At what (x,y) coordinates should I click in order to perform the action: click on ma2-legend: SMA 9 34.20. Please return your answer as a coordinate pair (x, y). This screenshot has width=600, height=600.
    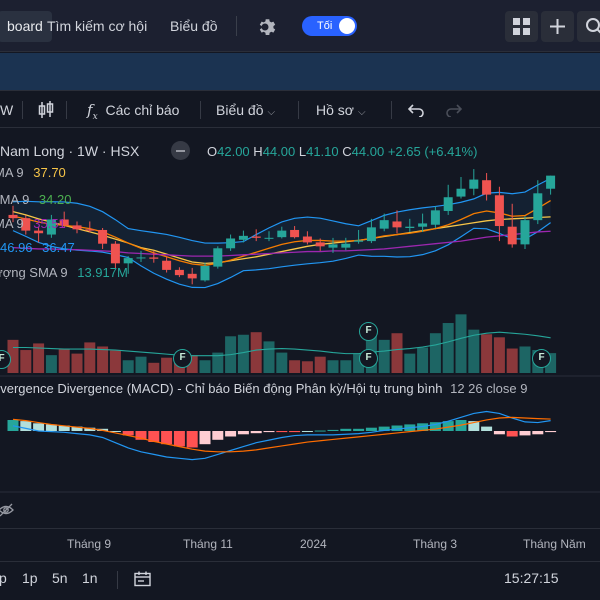
    Looking at the image, I should click on (35, 200).